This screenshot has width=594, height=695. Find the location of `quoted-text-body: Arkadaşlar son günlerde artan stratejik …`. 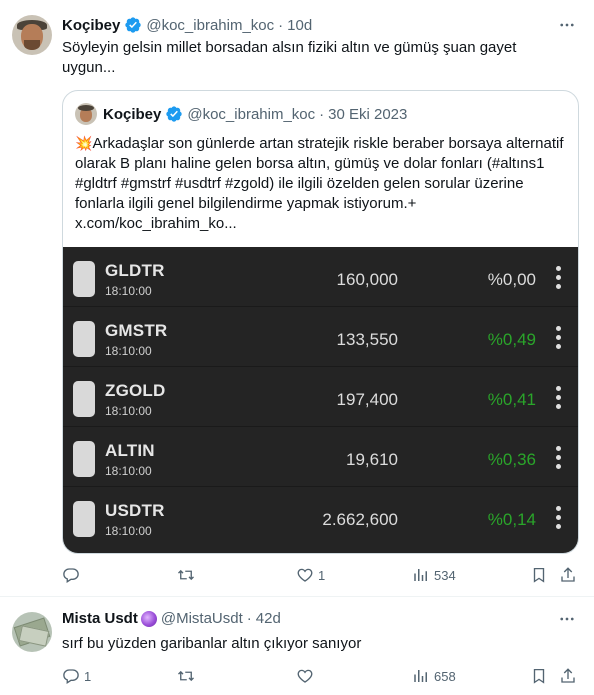

quoted-text-body: Arkadaşlar son günlerde artan stratejik … is located at coordinates (319, 183).